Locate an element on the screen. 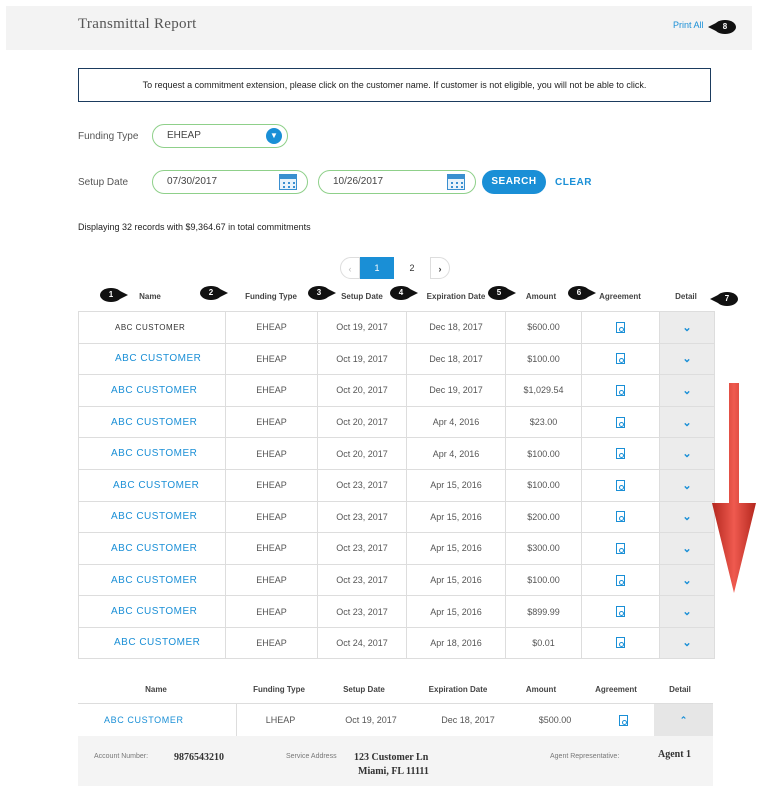 This screenshot has height=790, width=757. page-header: Transmittal Report Print All is located at coordinates (379, 28).